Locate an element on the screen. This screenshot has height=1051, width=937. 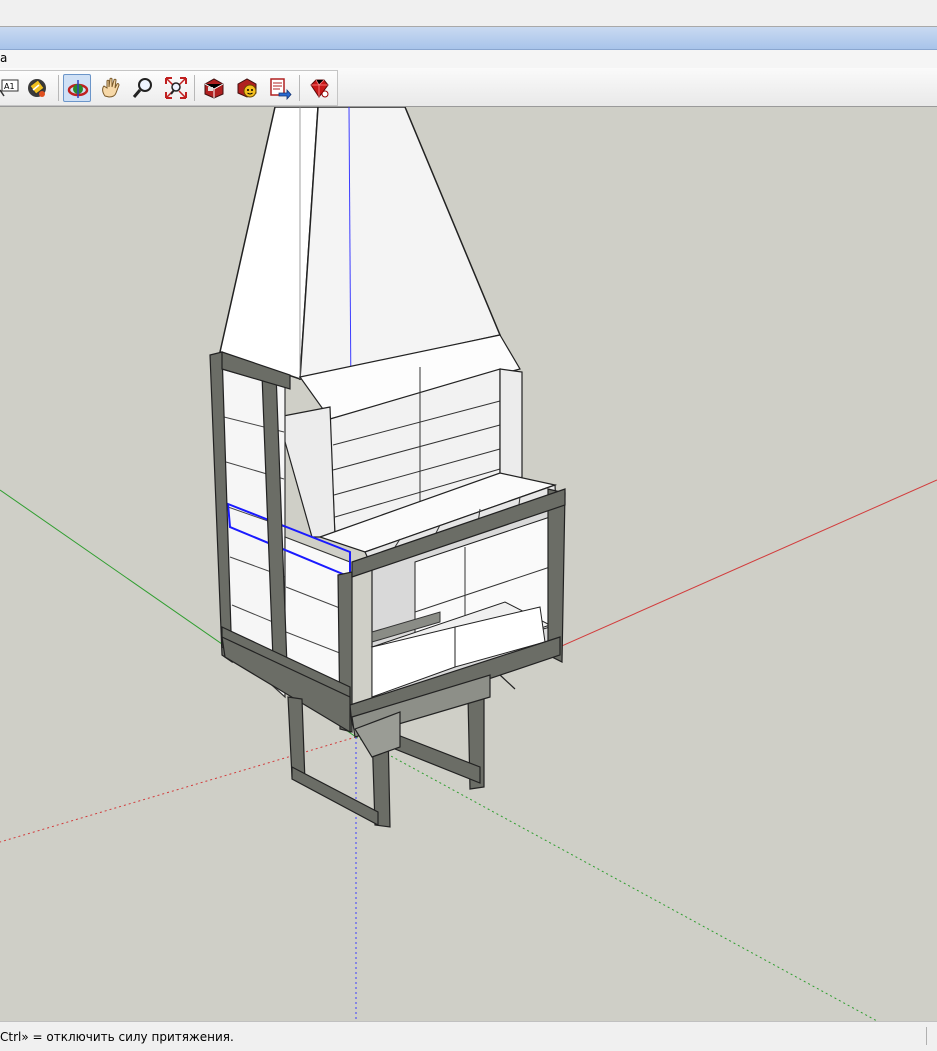
ruby-extension-button is located at coordinates (319, 88).